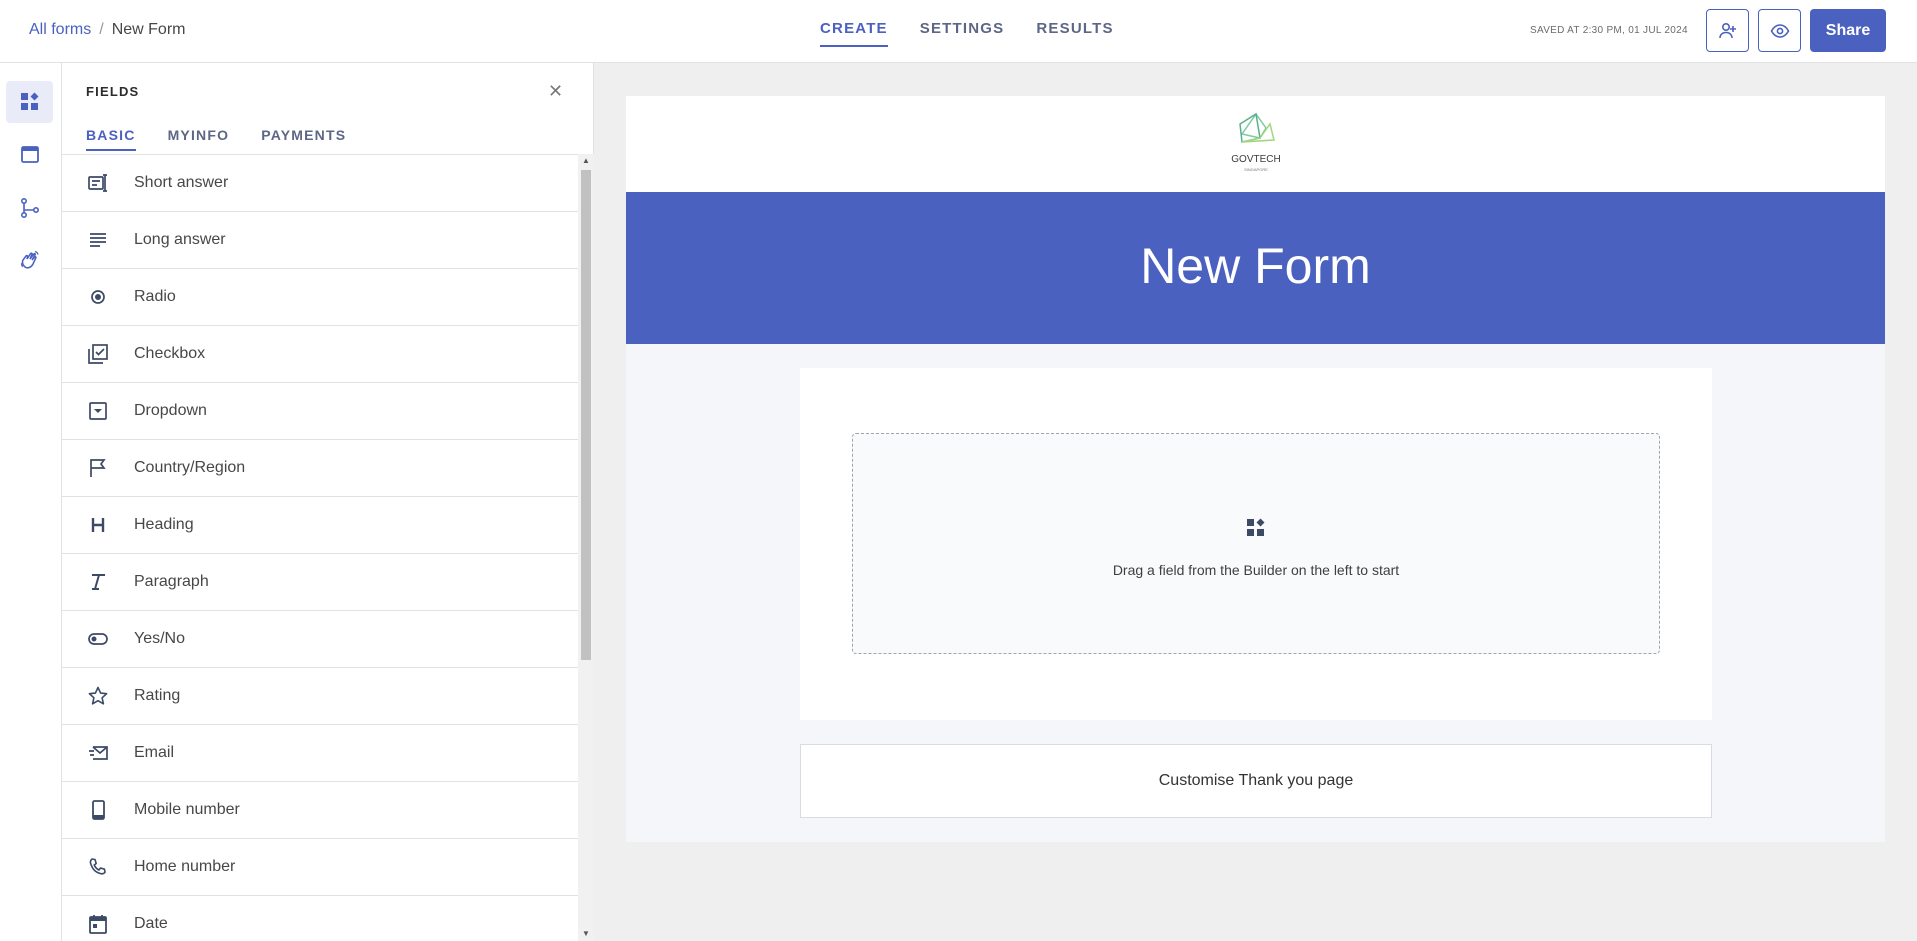 Image resolution: width=1917 pixels, height=941 pixels. Describe the element at coordinates (148, 29) in the screenshot. I see `breadcrumb-current: New Form` at that location.